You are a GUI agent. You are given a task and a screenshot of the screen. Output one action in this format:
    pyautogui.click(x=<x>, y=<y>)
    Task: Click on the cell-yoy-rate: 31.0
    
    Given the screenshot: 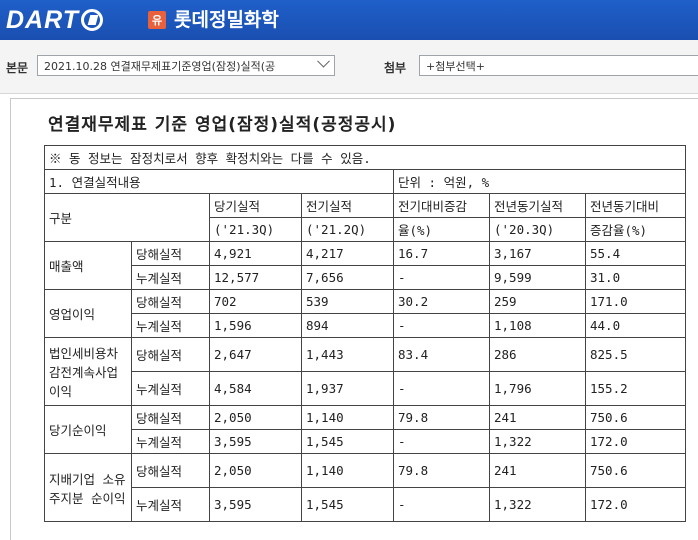 What is the action you would take?
    pyautogui.click(x=635, y=277)
    